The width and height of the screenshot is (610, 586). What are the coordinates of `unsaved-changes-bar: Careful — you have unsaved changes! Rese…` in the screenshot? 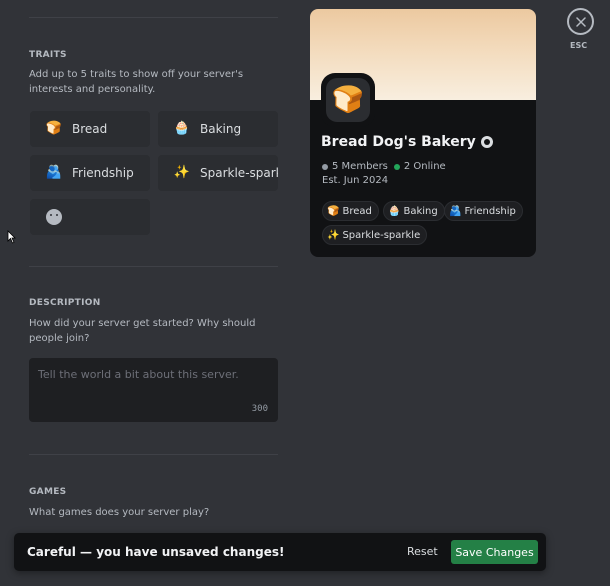 It's located at (280, 552).